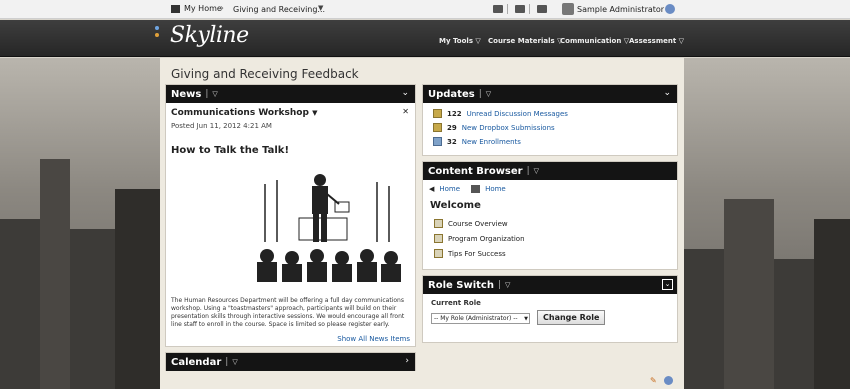  Describe the element at coordinates (327, 229) in the screenshot. I see `speaker-illustration` at that location.